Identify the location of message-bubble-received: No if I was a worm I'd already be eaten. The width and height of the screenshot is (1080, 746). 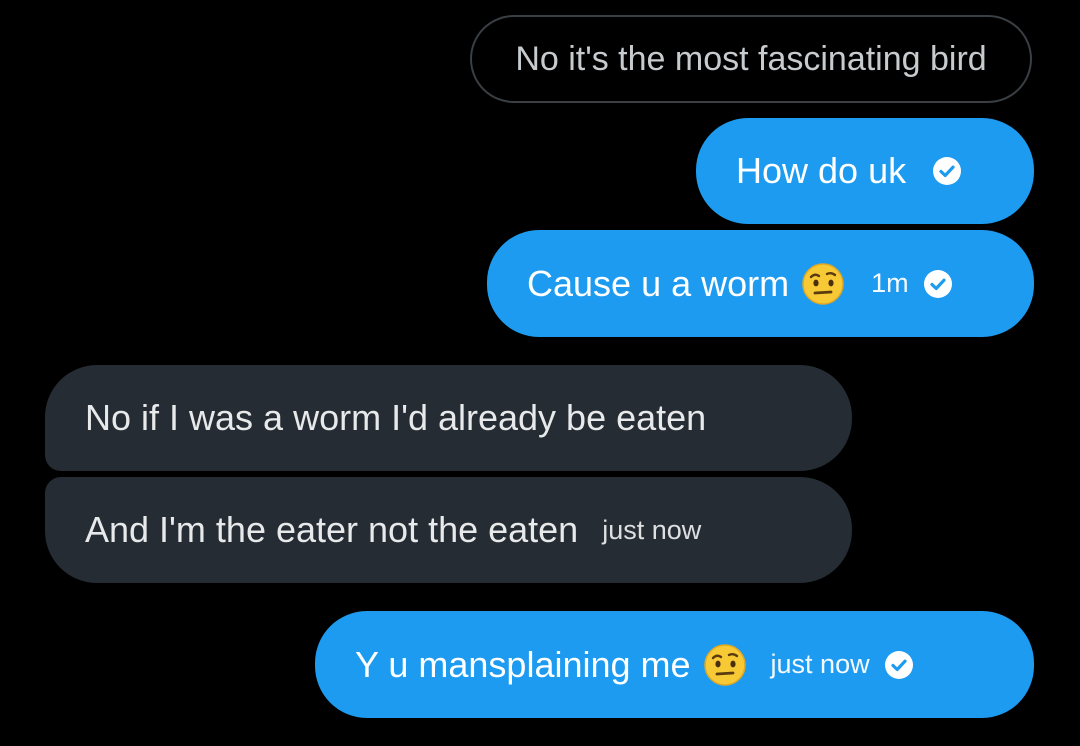
(448, 418).